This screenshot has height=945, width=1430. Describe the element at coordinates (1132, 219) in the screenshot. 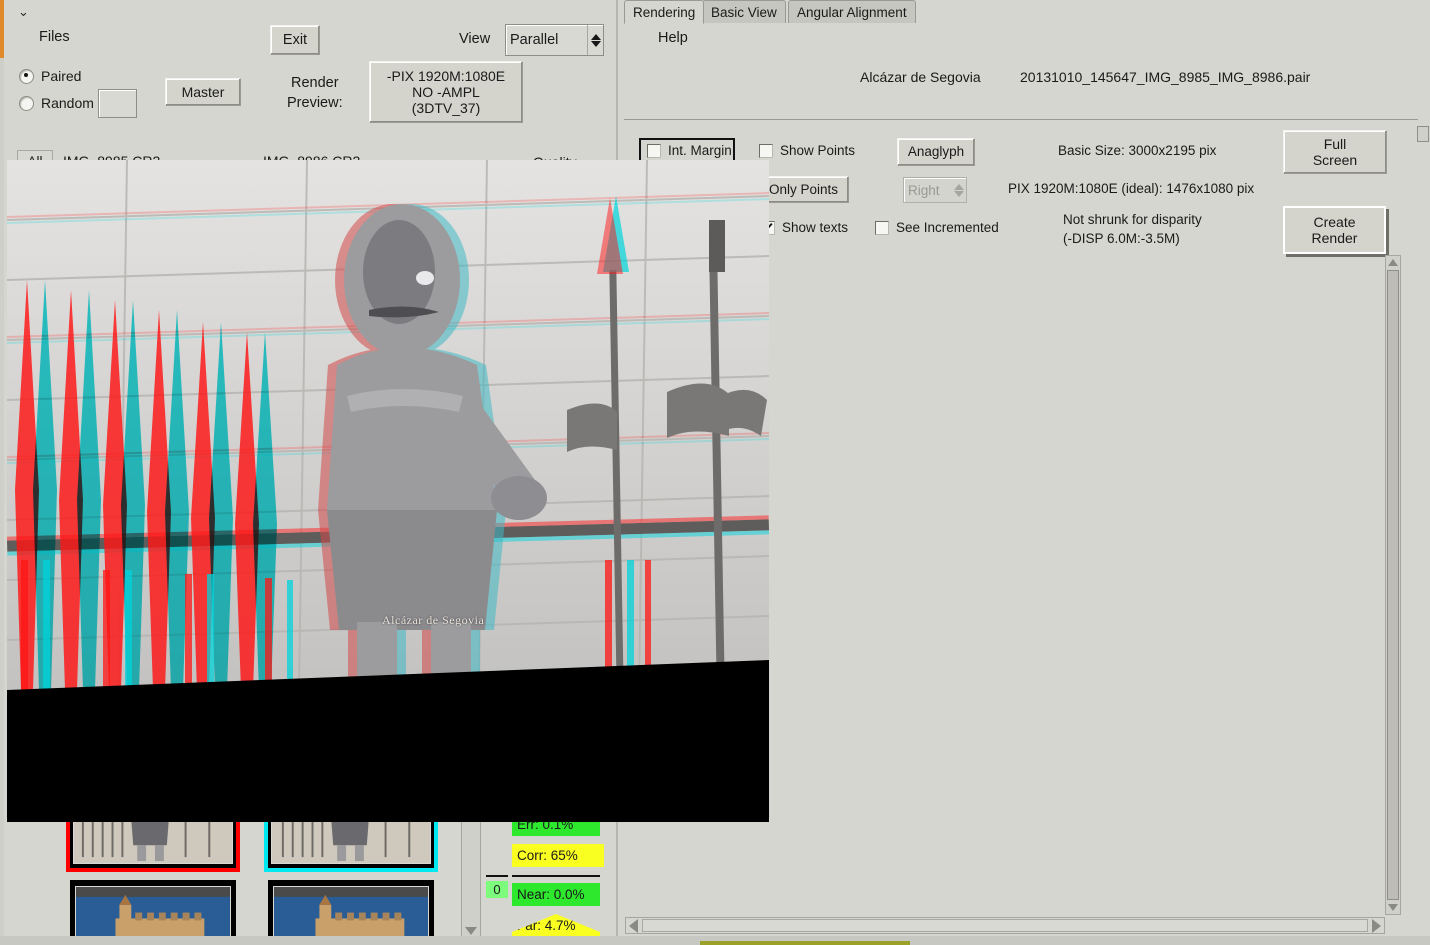

I see `disparity-line1: Not shrunk for disparity` at that location.